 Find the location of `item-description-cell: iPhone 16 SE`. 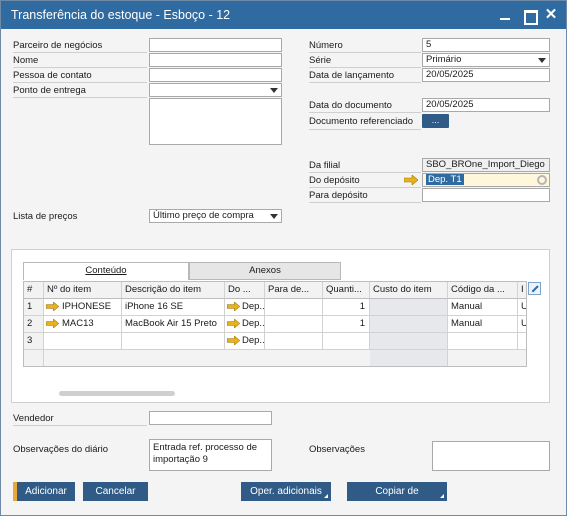

item-description-cell: iPhone 16 SE is located at coordinates (173, 307).